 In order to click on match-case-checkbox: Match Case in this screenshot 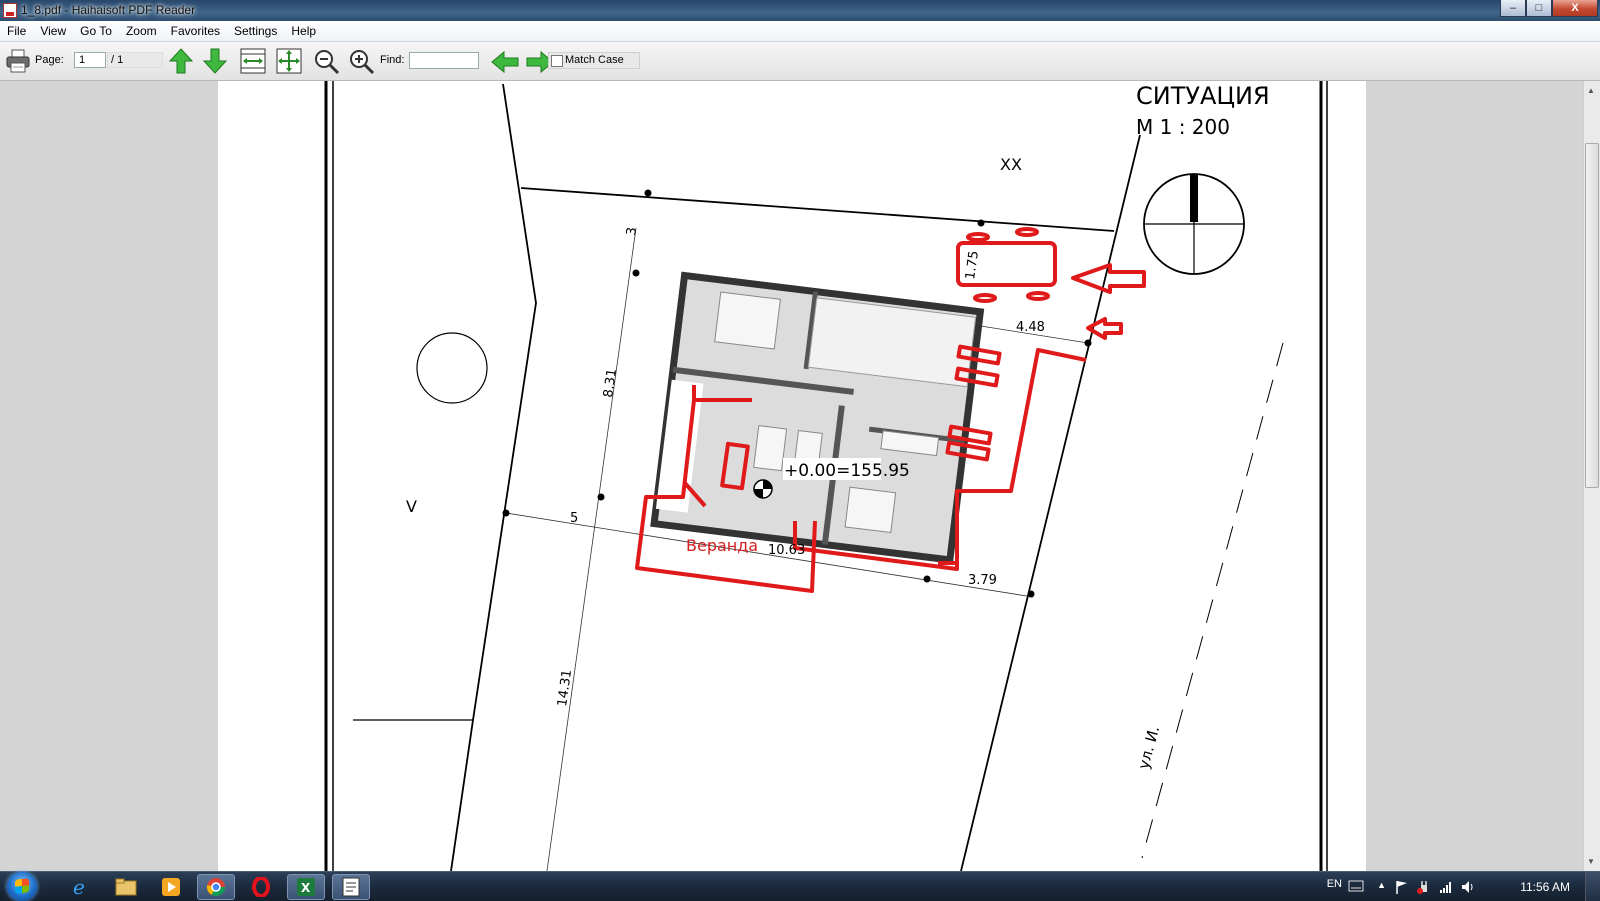, I will do `click(594, 60)`.